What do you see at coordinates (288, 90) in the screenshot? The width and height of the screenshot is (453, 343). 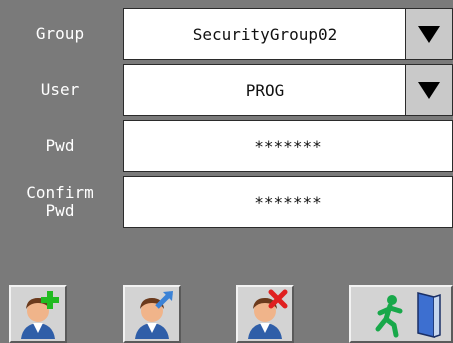 I see `user-select: PROG` at bounding box center [288, 90].